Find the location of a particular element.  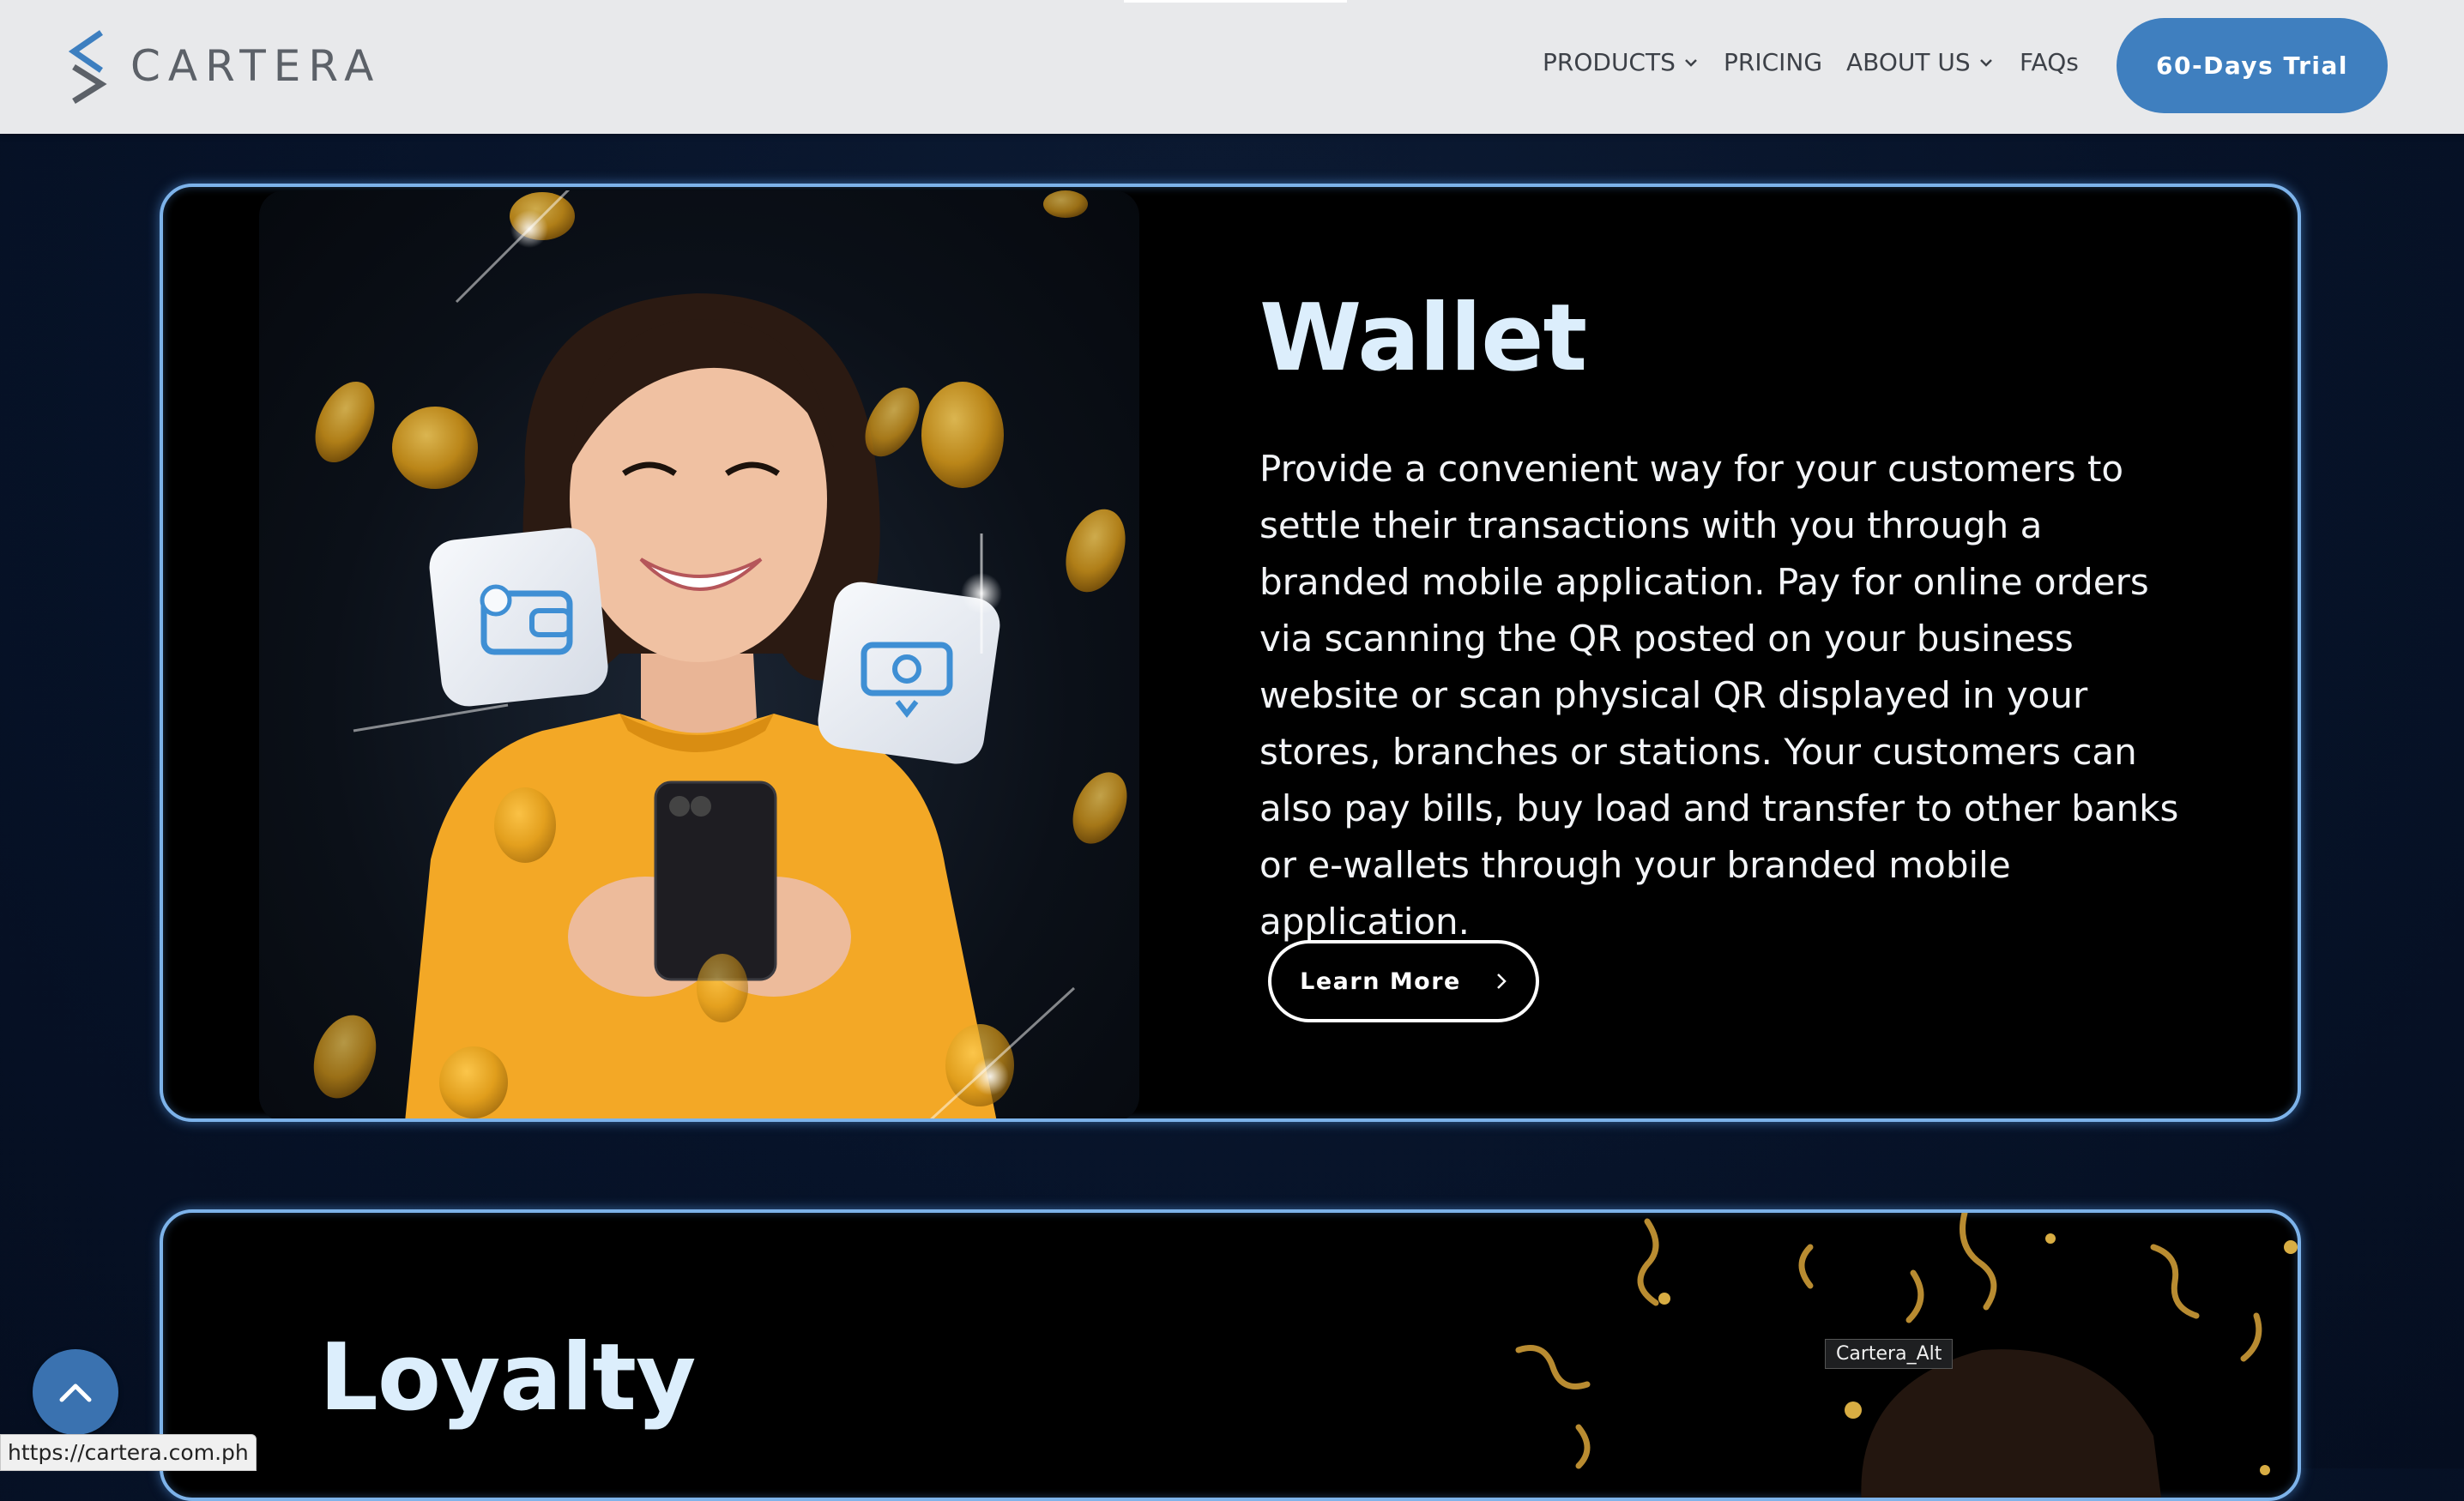

wallet-title: Wallet is located at coordinates (1423, 338).